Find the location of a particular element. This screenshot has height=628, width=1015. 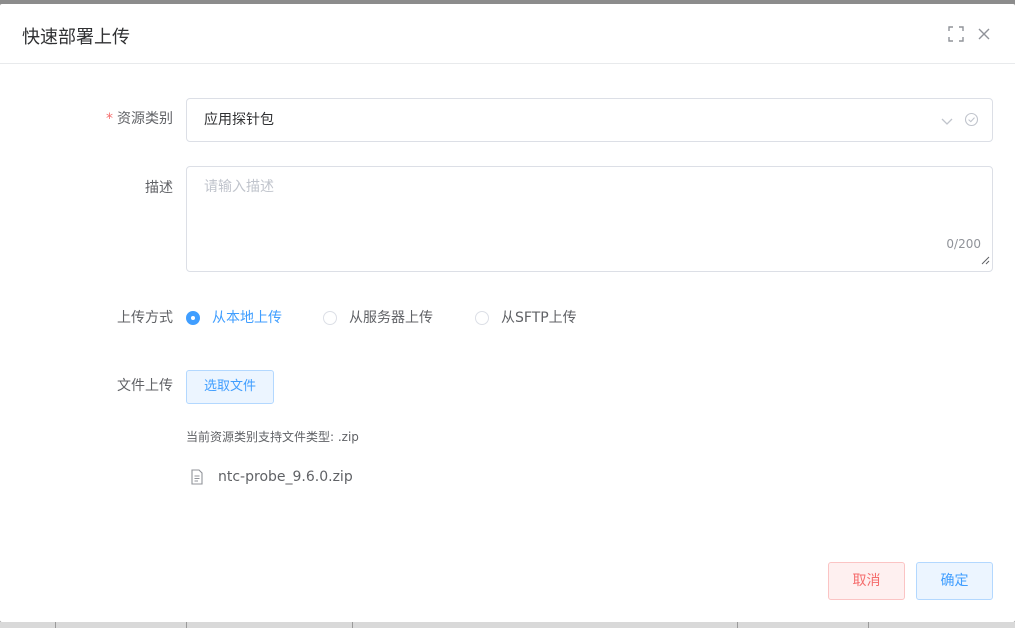

dialog-title: 快速部署上传 is located at coordinates (76, 37).